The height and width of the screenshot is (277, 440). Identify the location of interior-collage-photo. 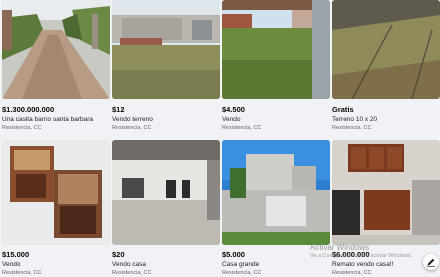
(56, 192).